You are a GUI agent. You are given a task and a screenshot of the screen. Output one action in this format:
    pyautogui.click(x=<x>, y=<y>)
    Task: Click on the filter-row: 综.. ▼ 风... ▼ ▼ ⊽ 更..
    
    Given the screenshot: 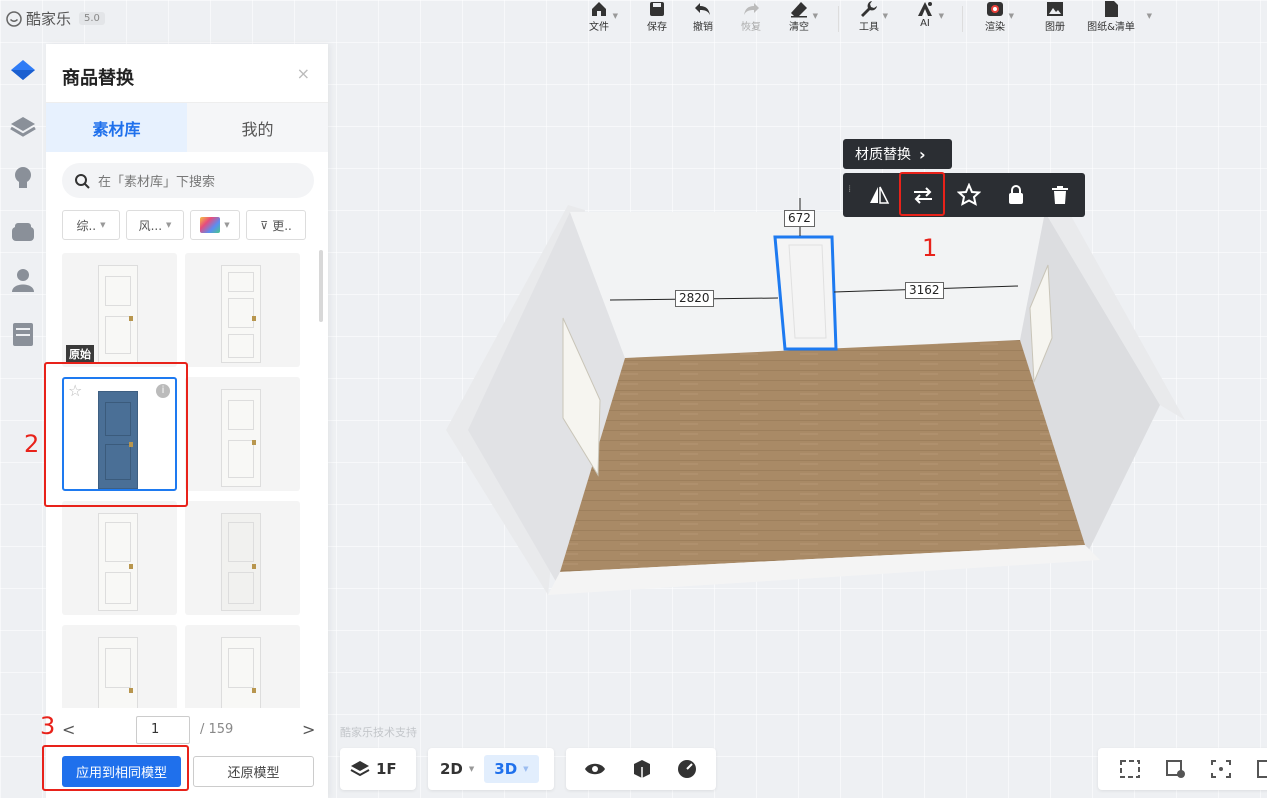 What is the action you would take?
    pyautogui.click(x=188, y=225)
    